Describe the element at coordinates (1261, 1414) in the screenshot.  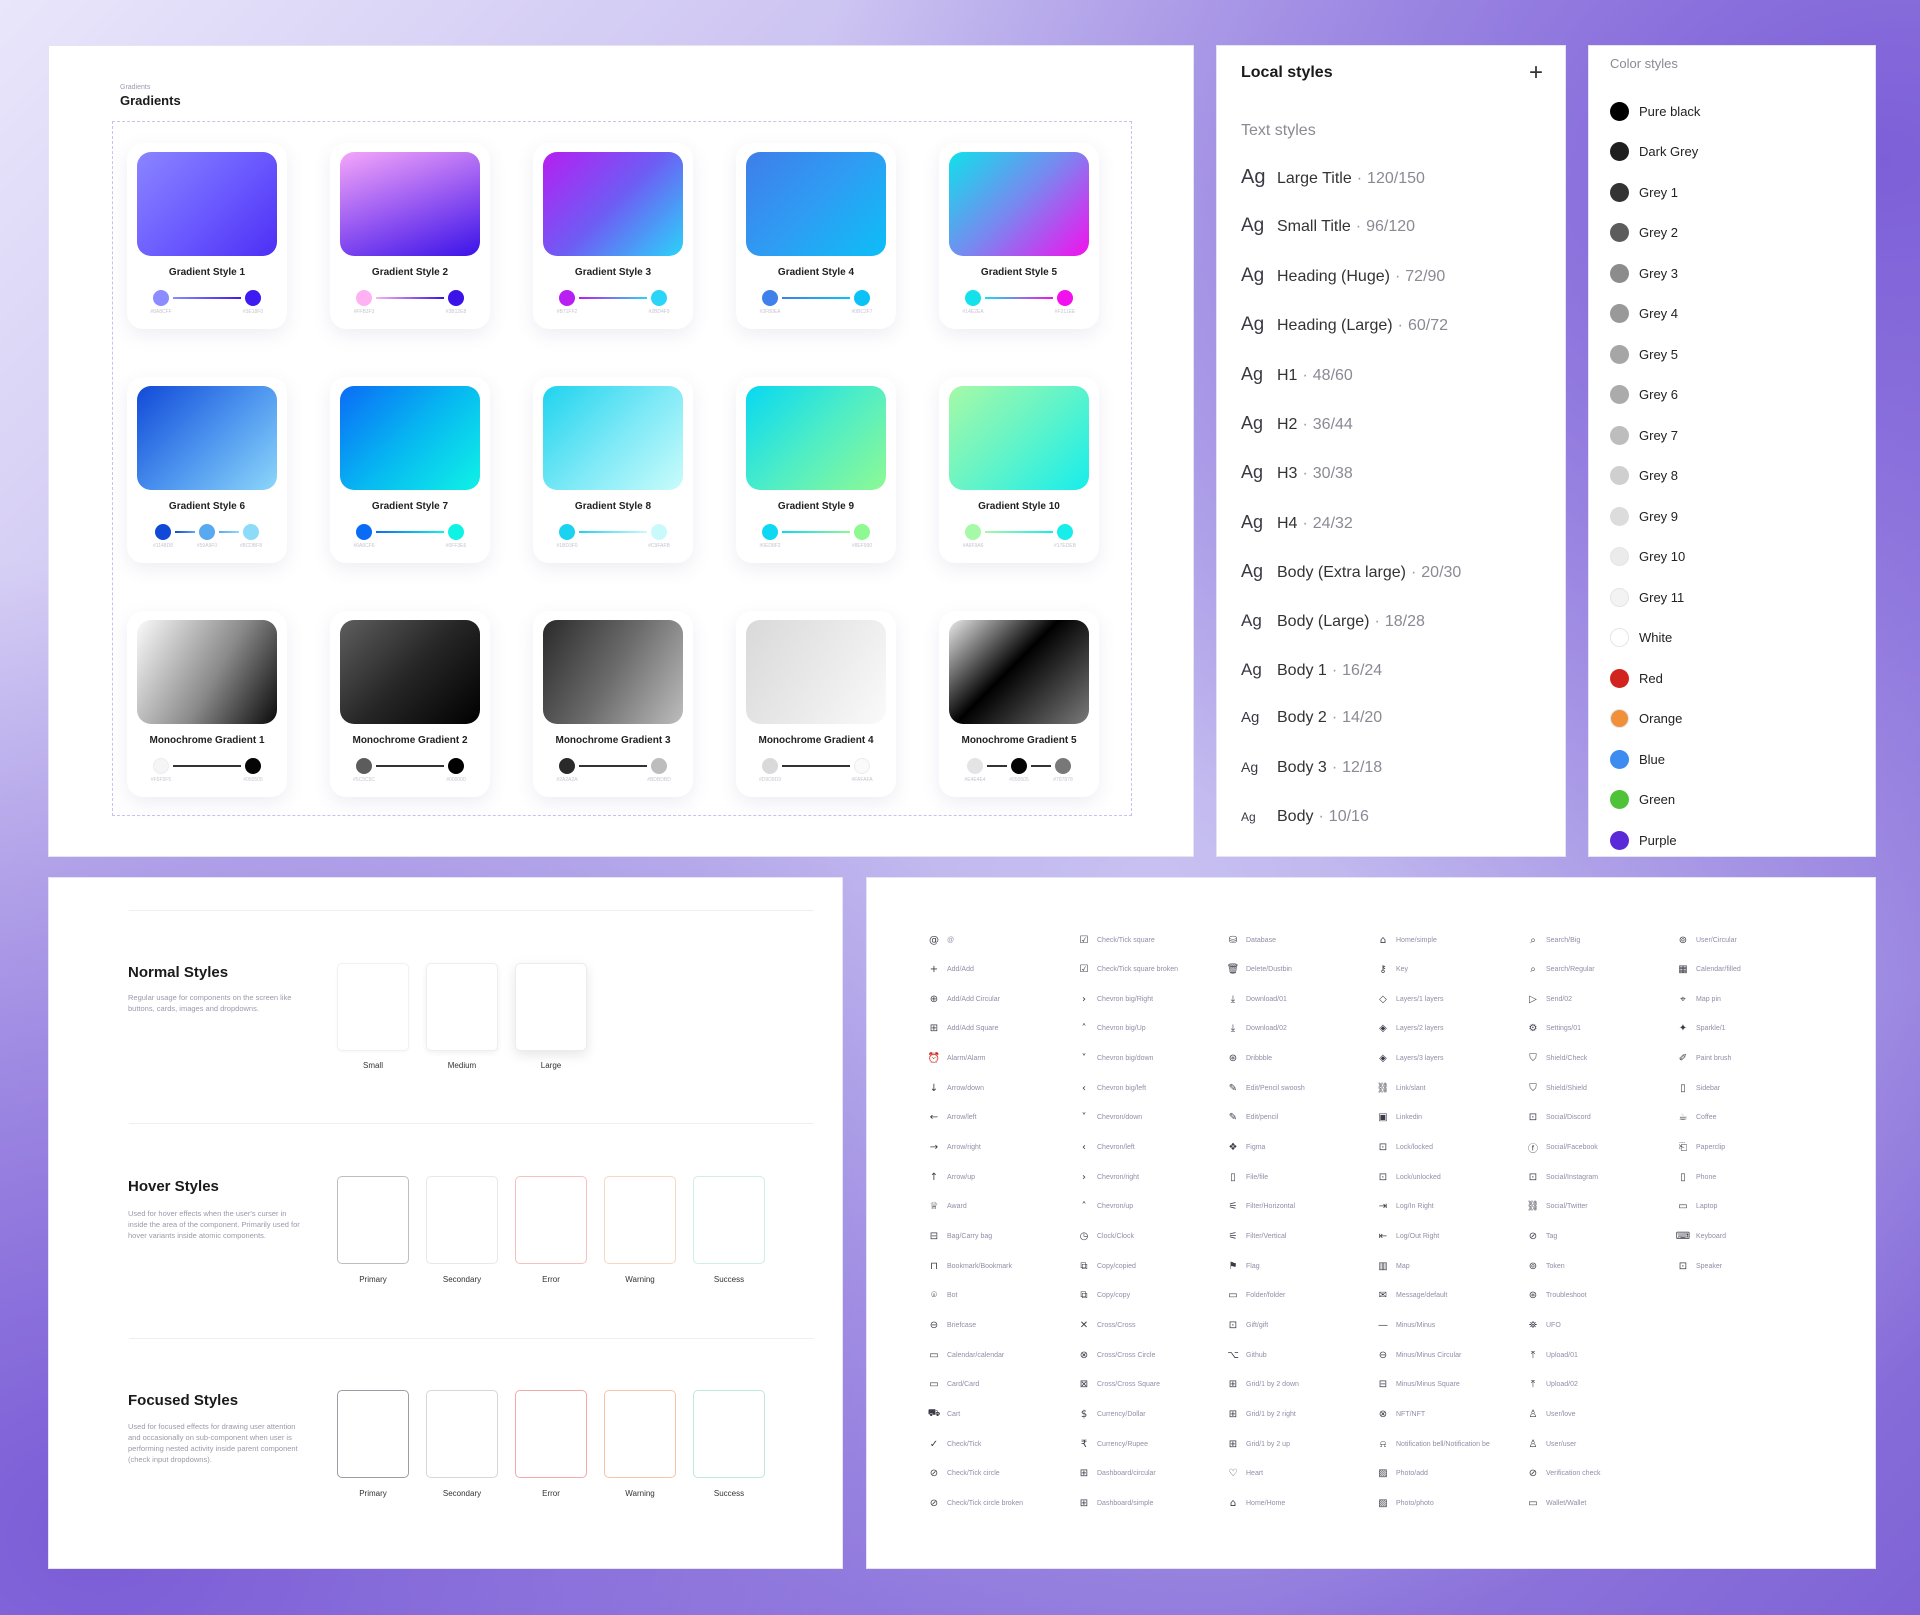
I see `icon-list-item: ⊞ Grid/1 by 2 right` at that location.